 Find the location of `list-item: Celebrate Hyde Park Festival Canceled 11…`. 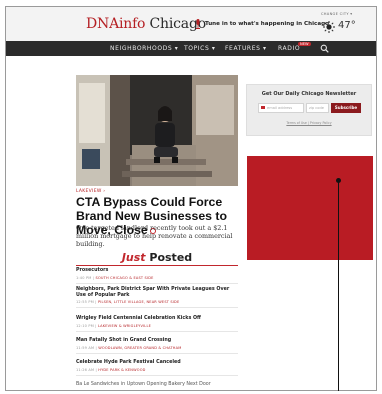

list-item: Celebrate Hyde Park Festival Canceled 11… is located at coordinates (157, 368).